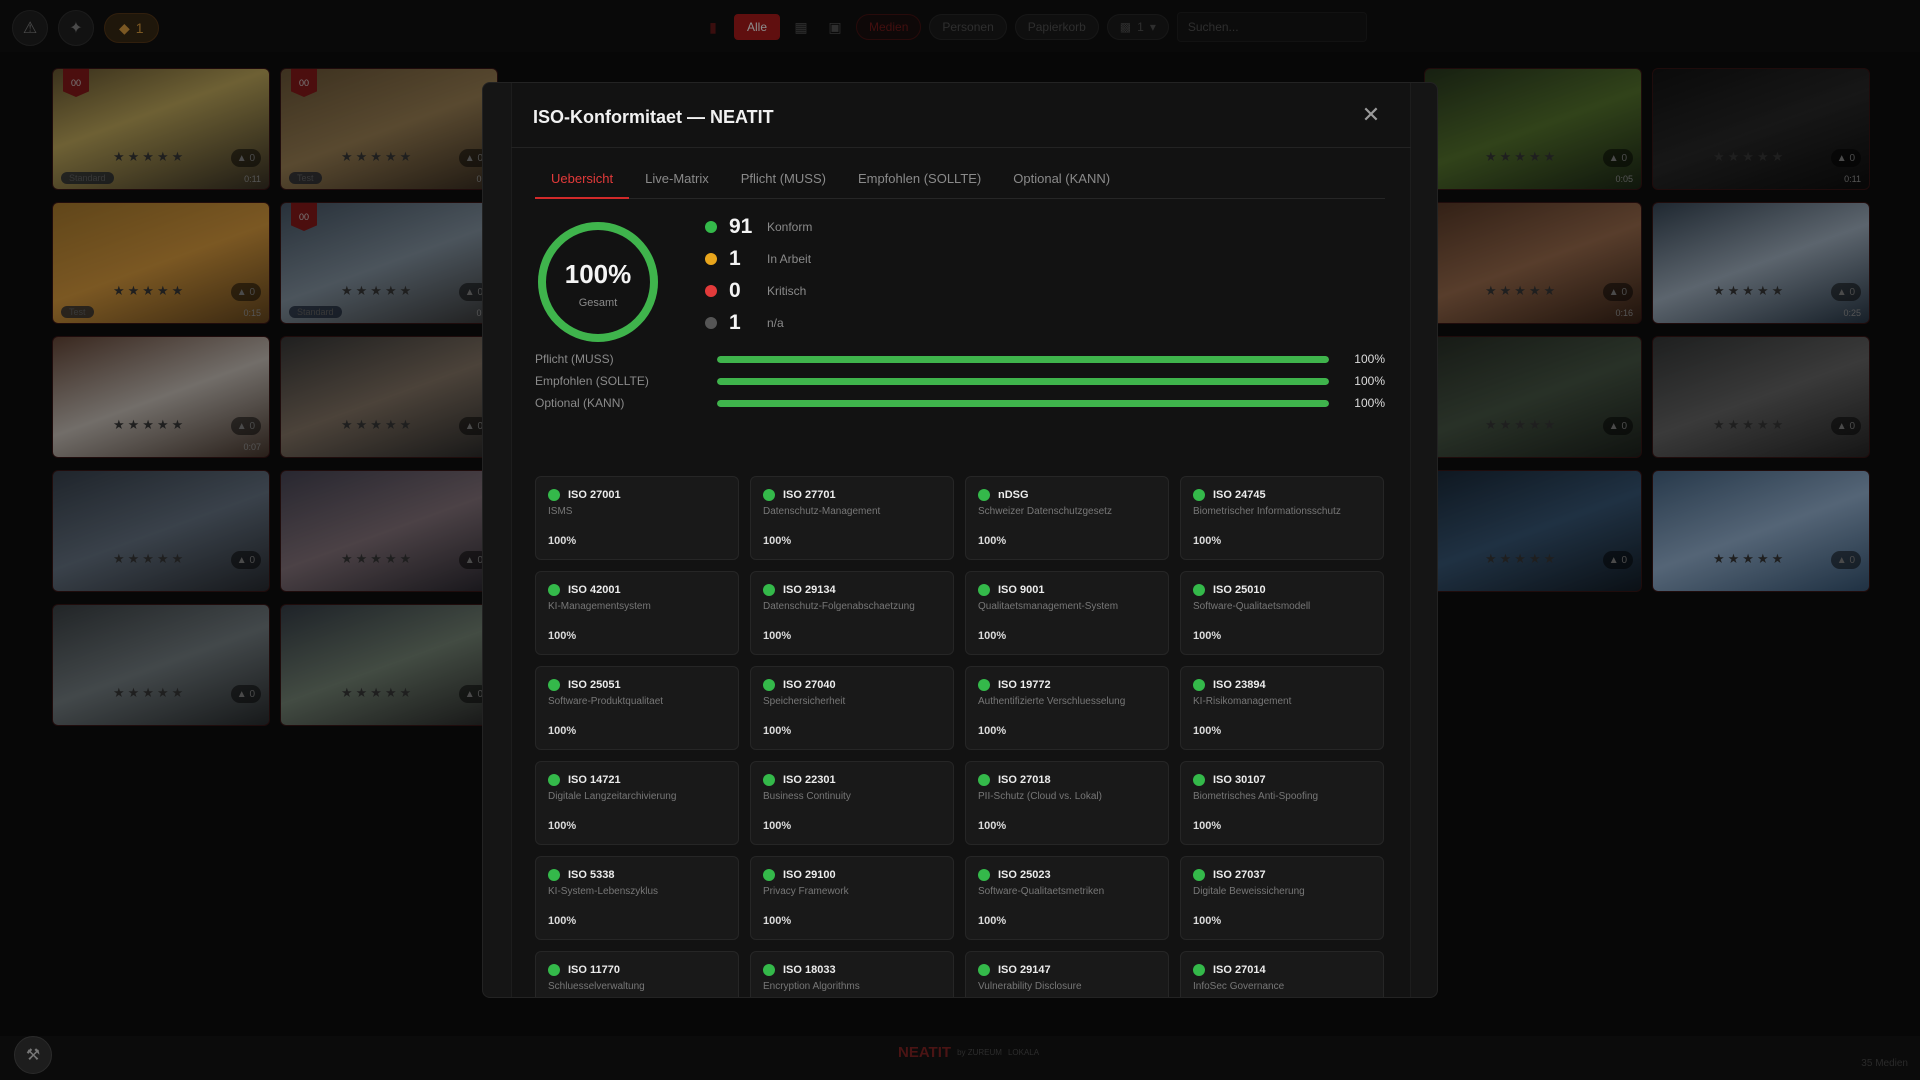 The height and width of the screenshot is (1080, 1920). Describe the element at coordinates (852, 518) in the screenshot. I see `standard-card: ISO 27701 Datenschutz-Management 100%` at that location.